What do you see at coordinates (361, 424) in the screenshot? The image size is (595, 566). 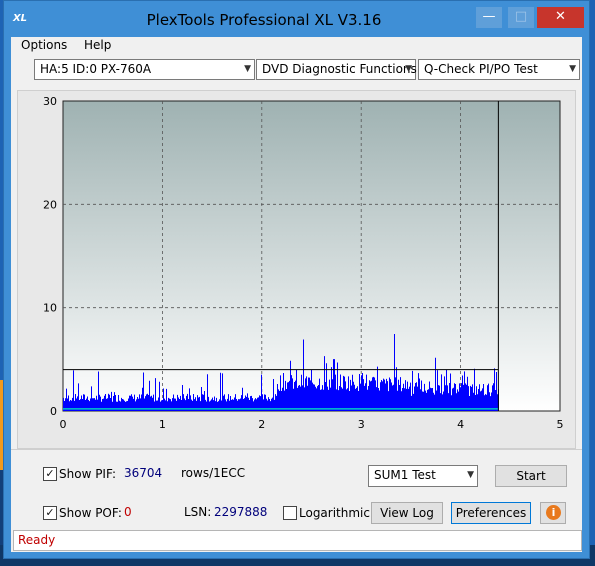 I see `x-tick-label: 3` at bounding box center [361, 424].